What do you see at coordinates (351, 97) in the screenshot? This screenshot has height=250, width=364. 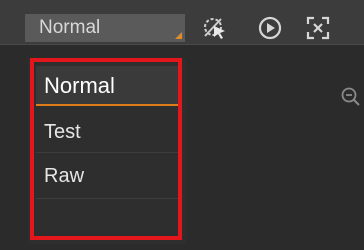 I see `zoom-out-icon` at bounding box center [351, 97].